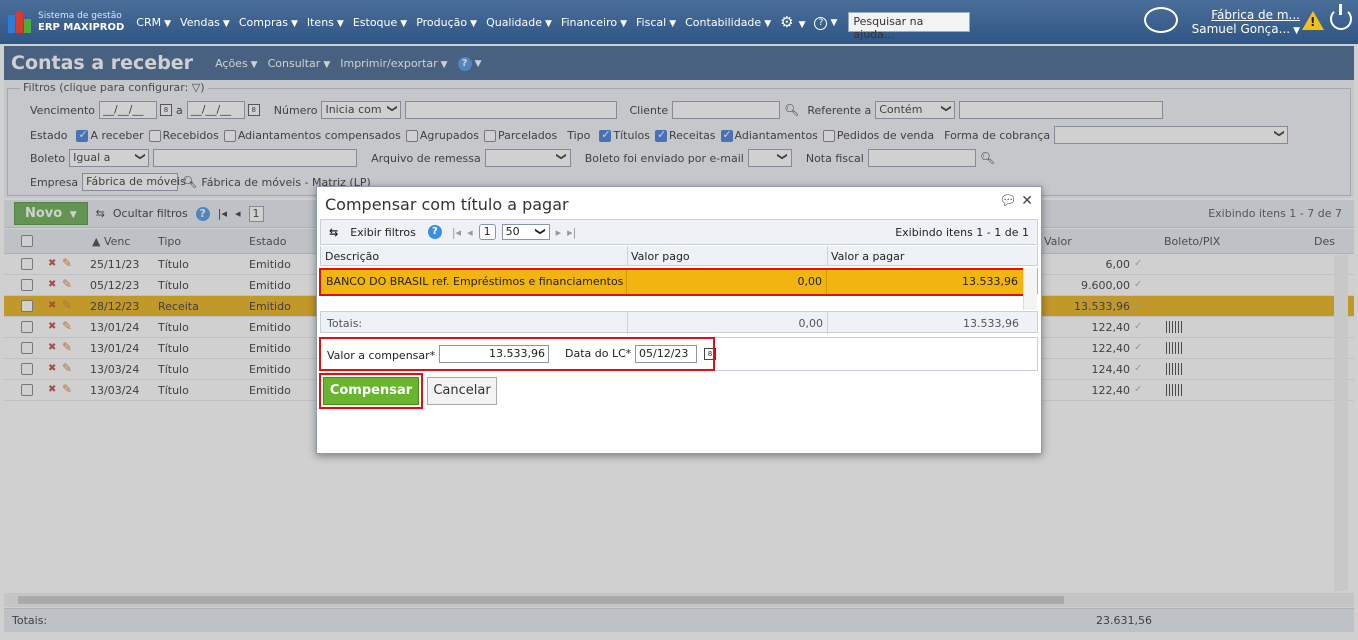 The width and height of the screenshot is (1358, 640). I want to click on column-valor-pago: Valor pago, so click(660, 256).